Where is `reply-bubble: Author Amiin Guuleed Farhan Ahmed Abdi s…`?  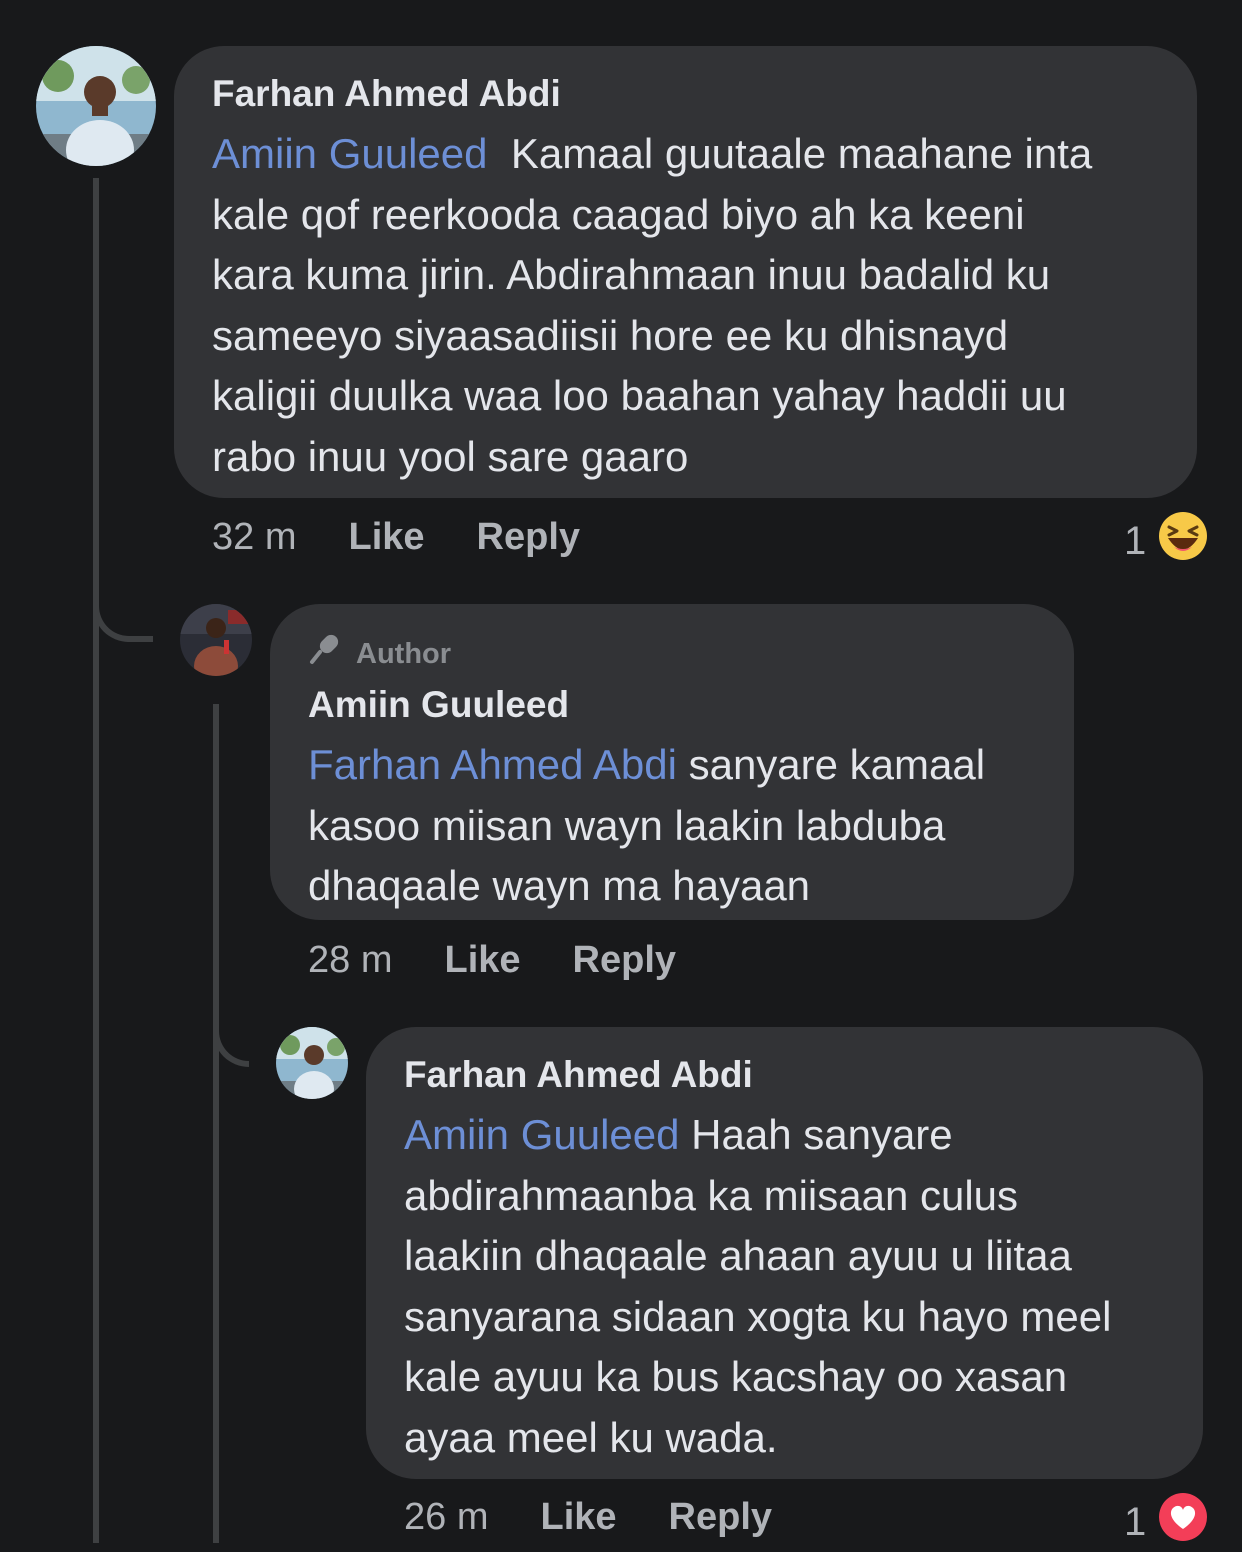 reply-bubble: Author Amiin Guuleed Farhan Ahmed Abdi s… is located at coordinates (672, 762).